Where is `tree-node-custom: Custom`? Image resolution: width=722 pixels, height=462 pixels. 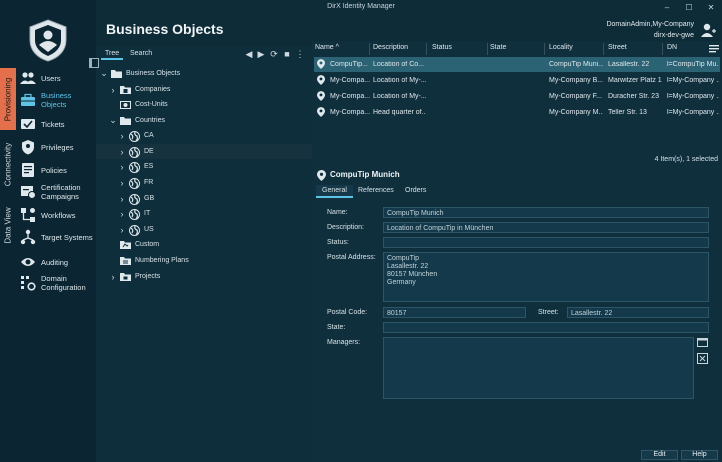 tree-node-custom: Custom is located at coordinates (204, 244).